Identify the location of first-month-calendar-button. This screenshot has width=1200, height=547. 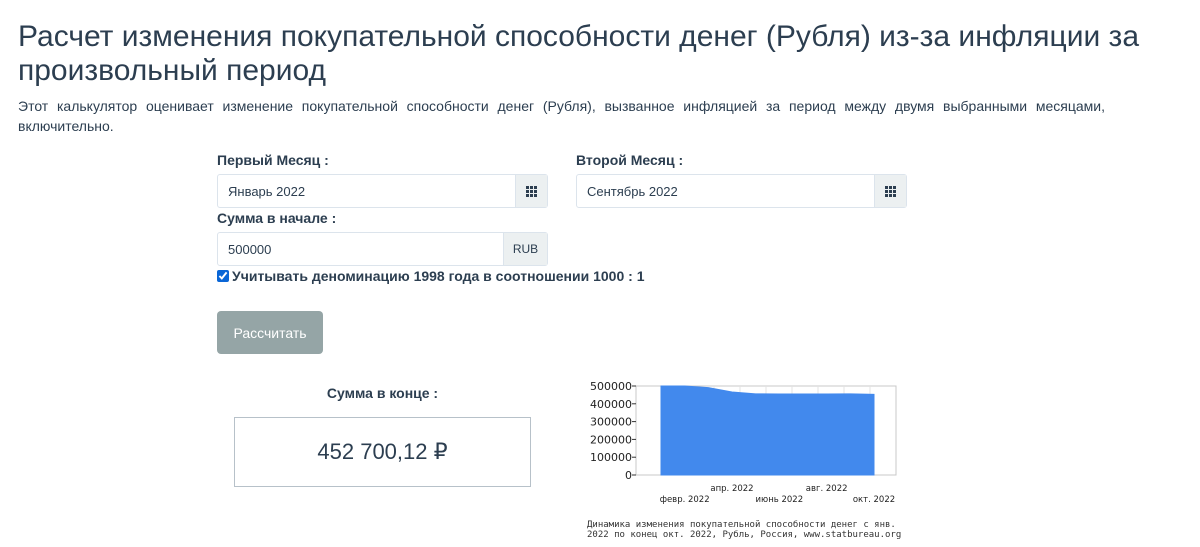
(531, 191).